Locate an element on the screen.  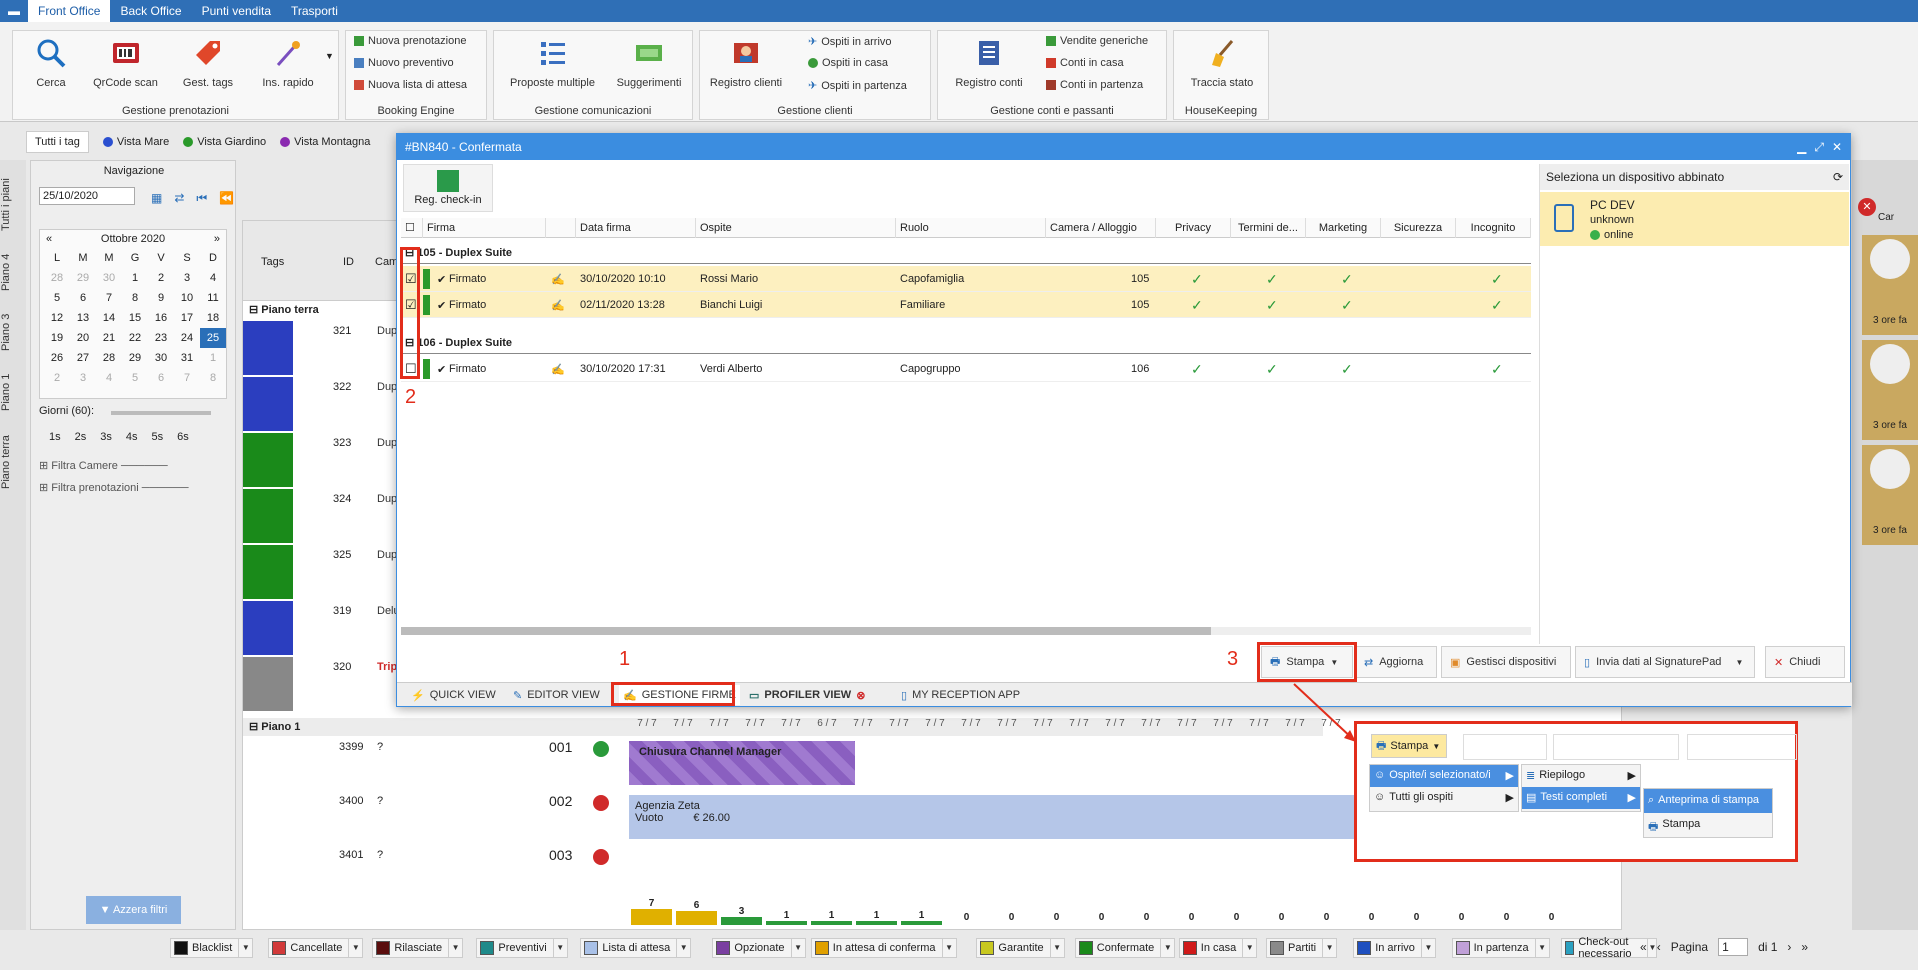
horizontal-scrollbar is located at coordinates (966, 631).